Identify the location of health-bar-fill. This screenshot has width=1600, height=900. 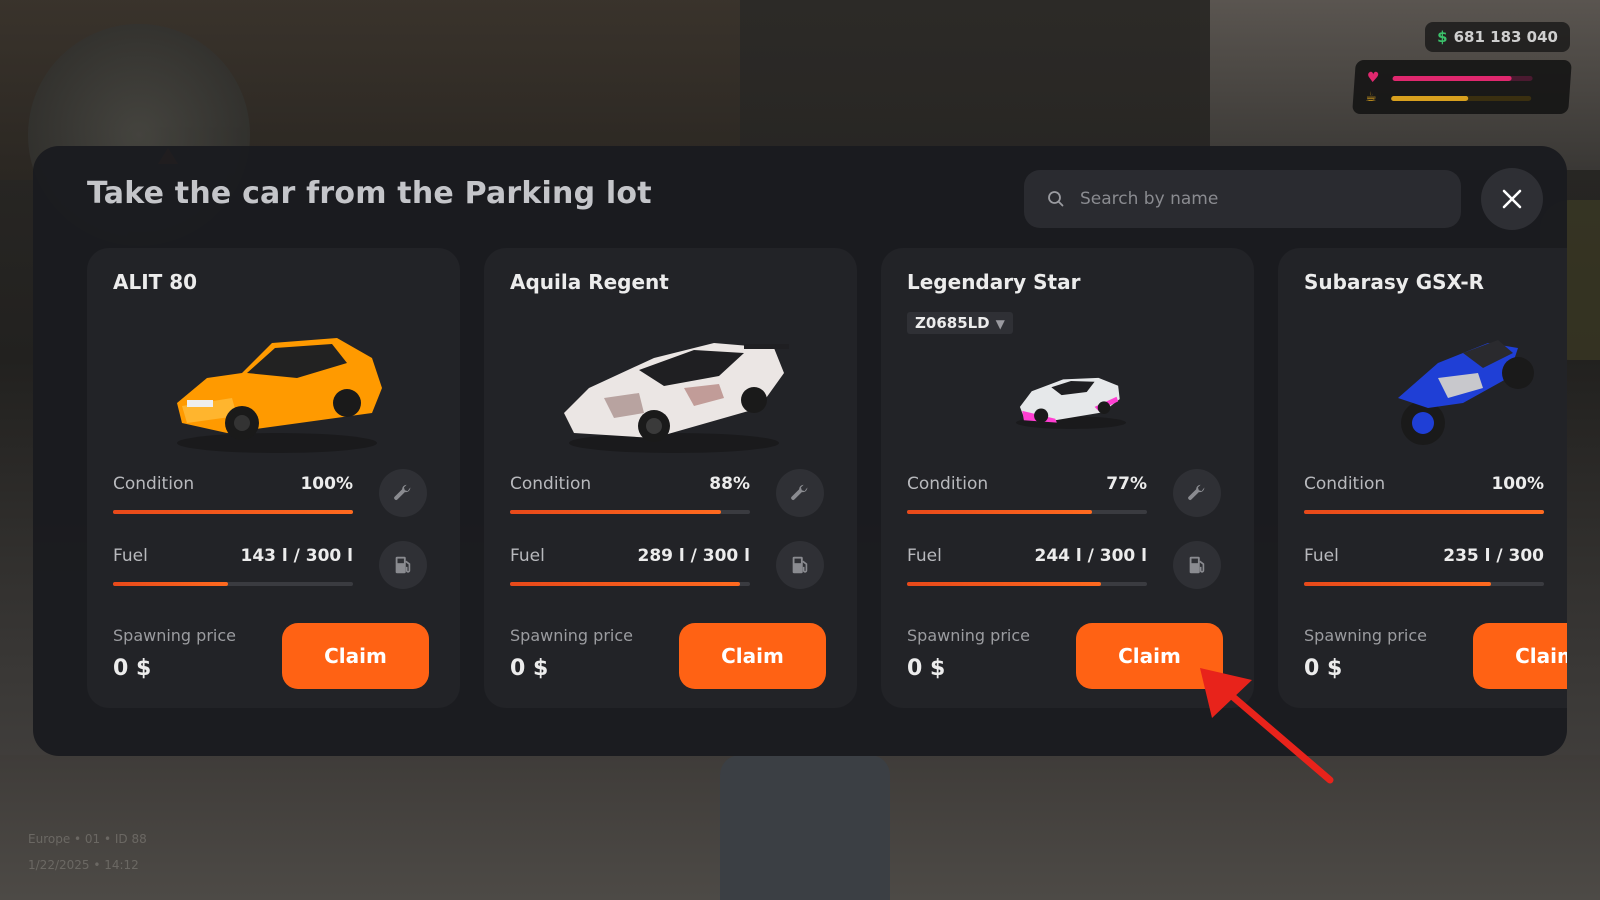
(1452, 78).